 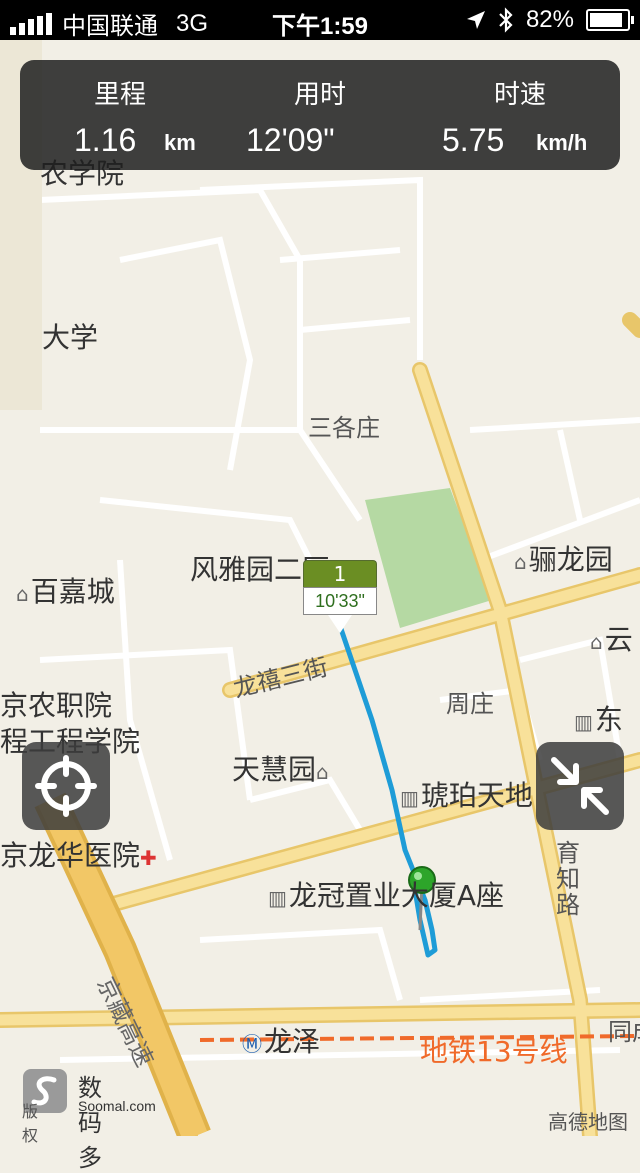 What do you see at coordinates (148, 858) in the screenshot?
I see `hospital-icon: ✚` at bounding box center [148, 858].